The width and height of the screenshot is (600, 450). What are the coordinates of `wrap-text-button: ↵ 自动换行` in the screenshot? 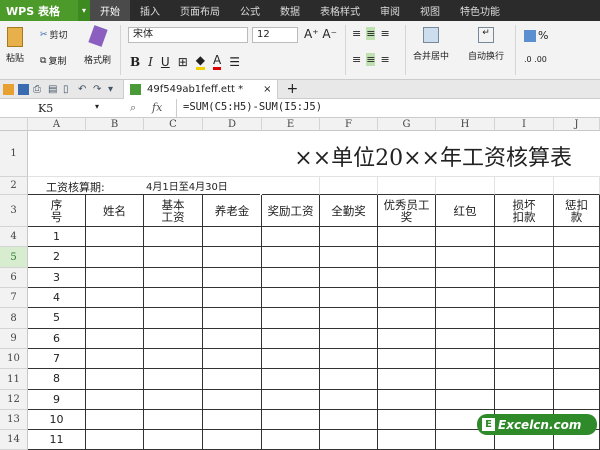 It's located at (486, 44).